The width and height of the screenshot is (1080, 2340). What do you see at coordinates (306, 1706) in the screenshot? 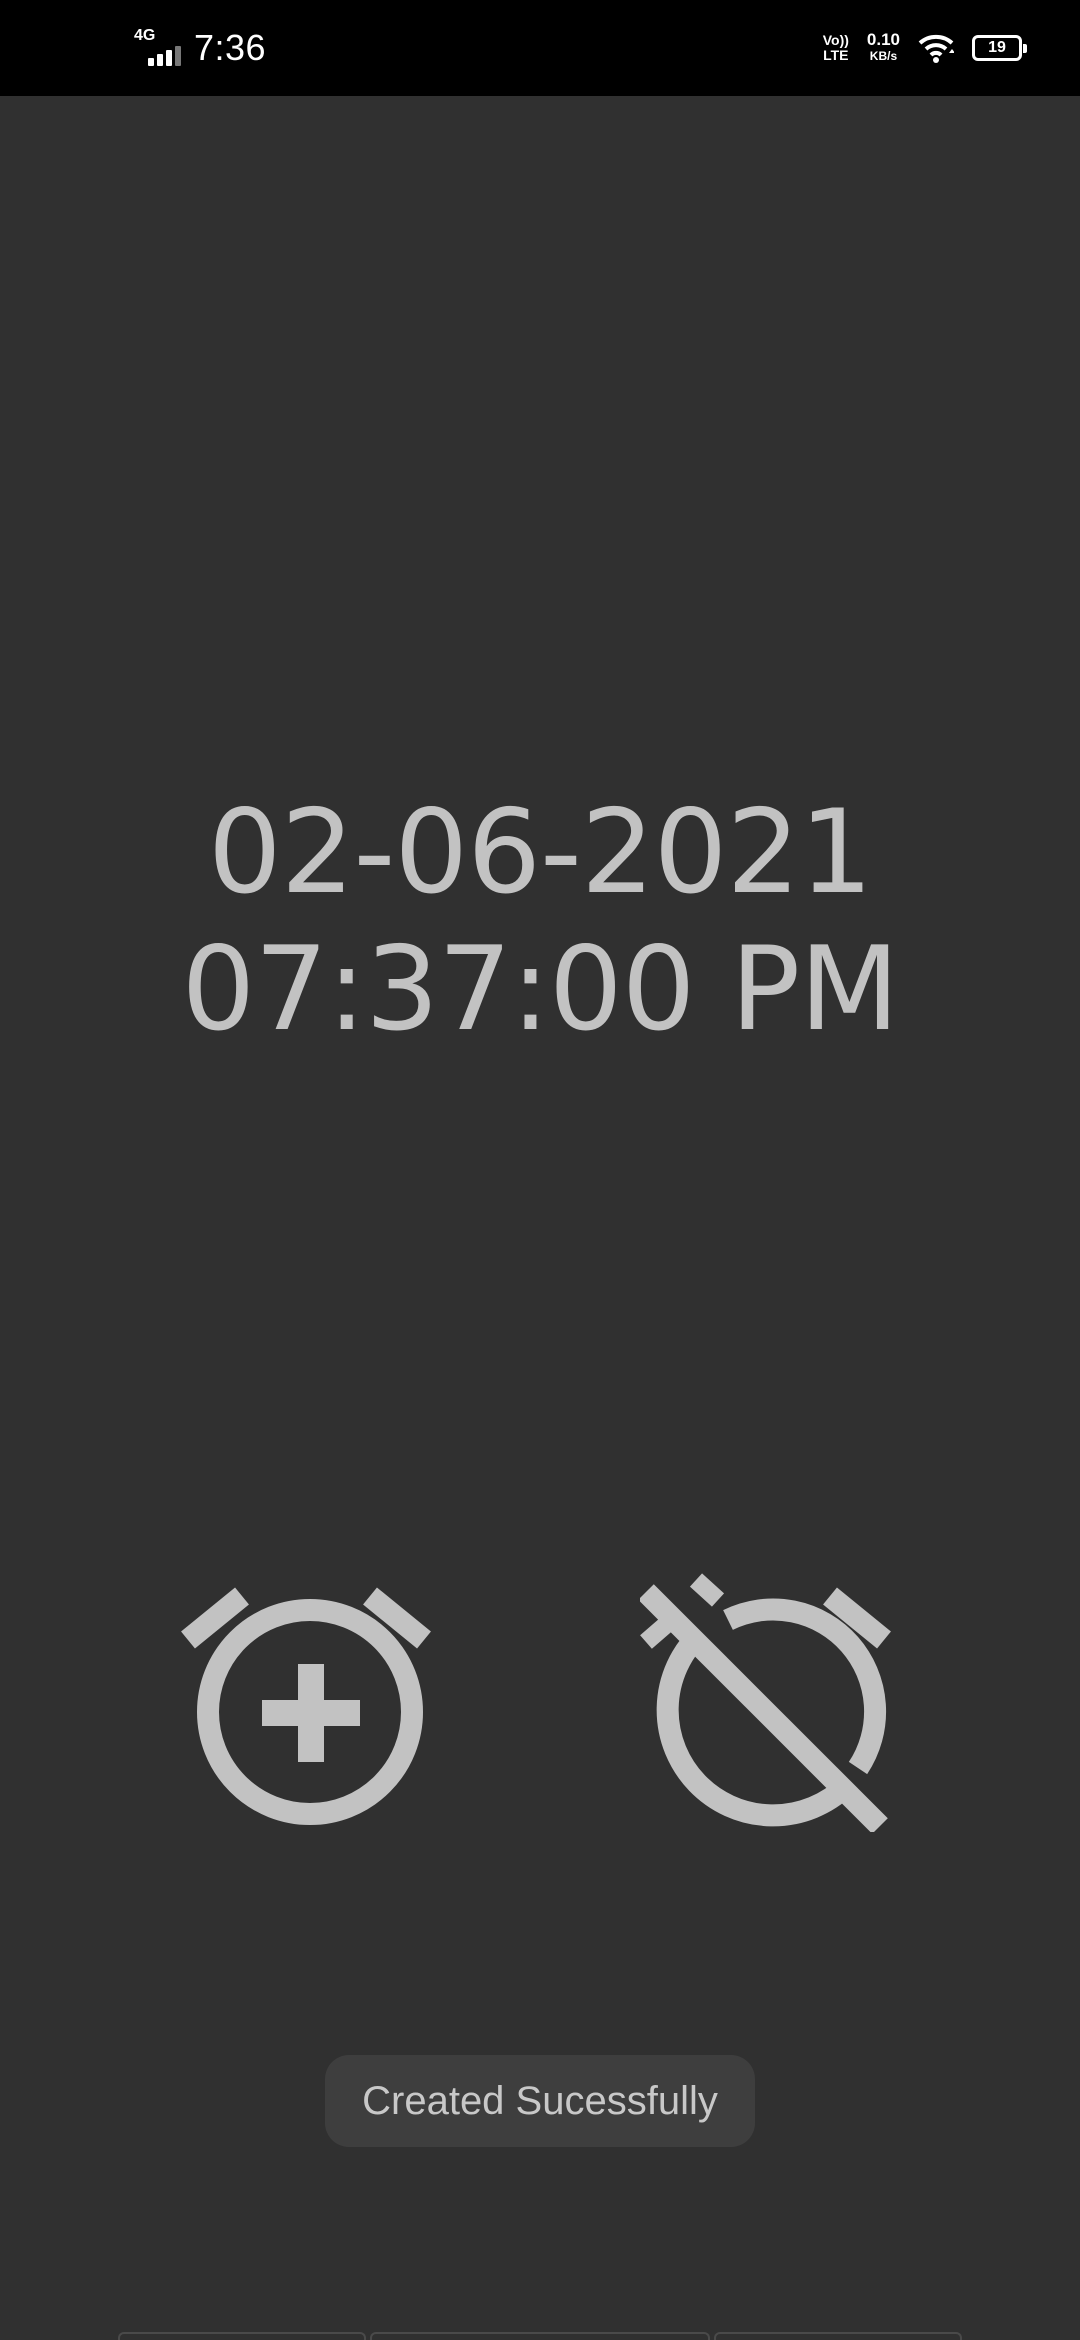
I see `alarm-add-icon` at bounding box center [306, 1706].